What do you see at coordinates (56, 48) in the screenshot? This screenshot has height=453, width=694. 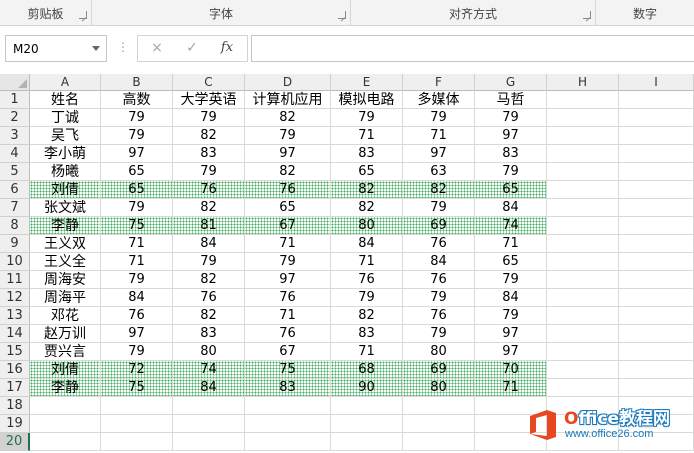 I see `name-box: M20` at bounding box center [56, 48].